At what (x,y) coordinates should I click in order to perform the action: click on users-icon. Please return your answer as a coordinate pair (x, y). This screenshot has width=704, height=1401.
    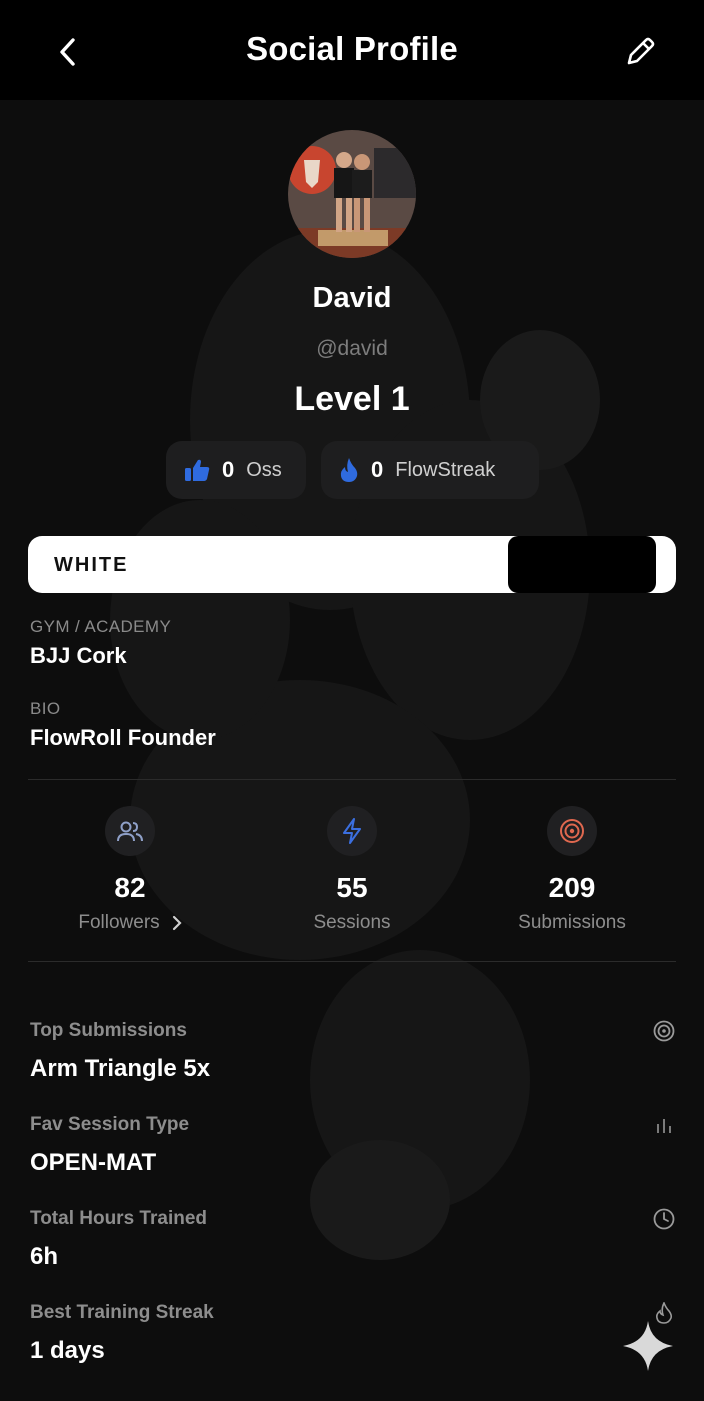
    Looking at the image, I should click on (130, 831).